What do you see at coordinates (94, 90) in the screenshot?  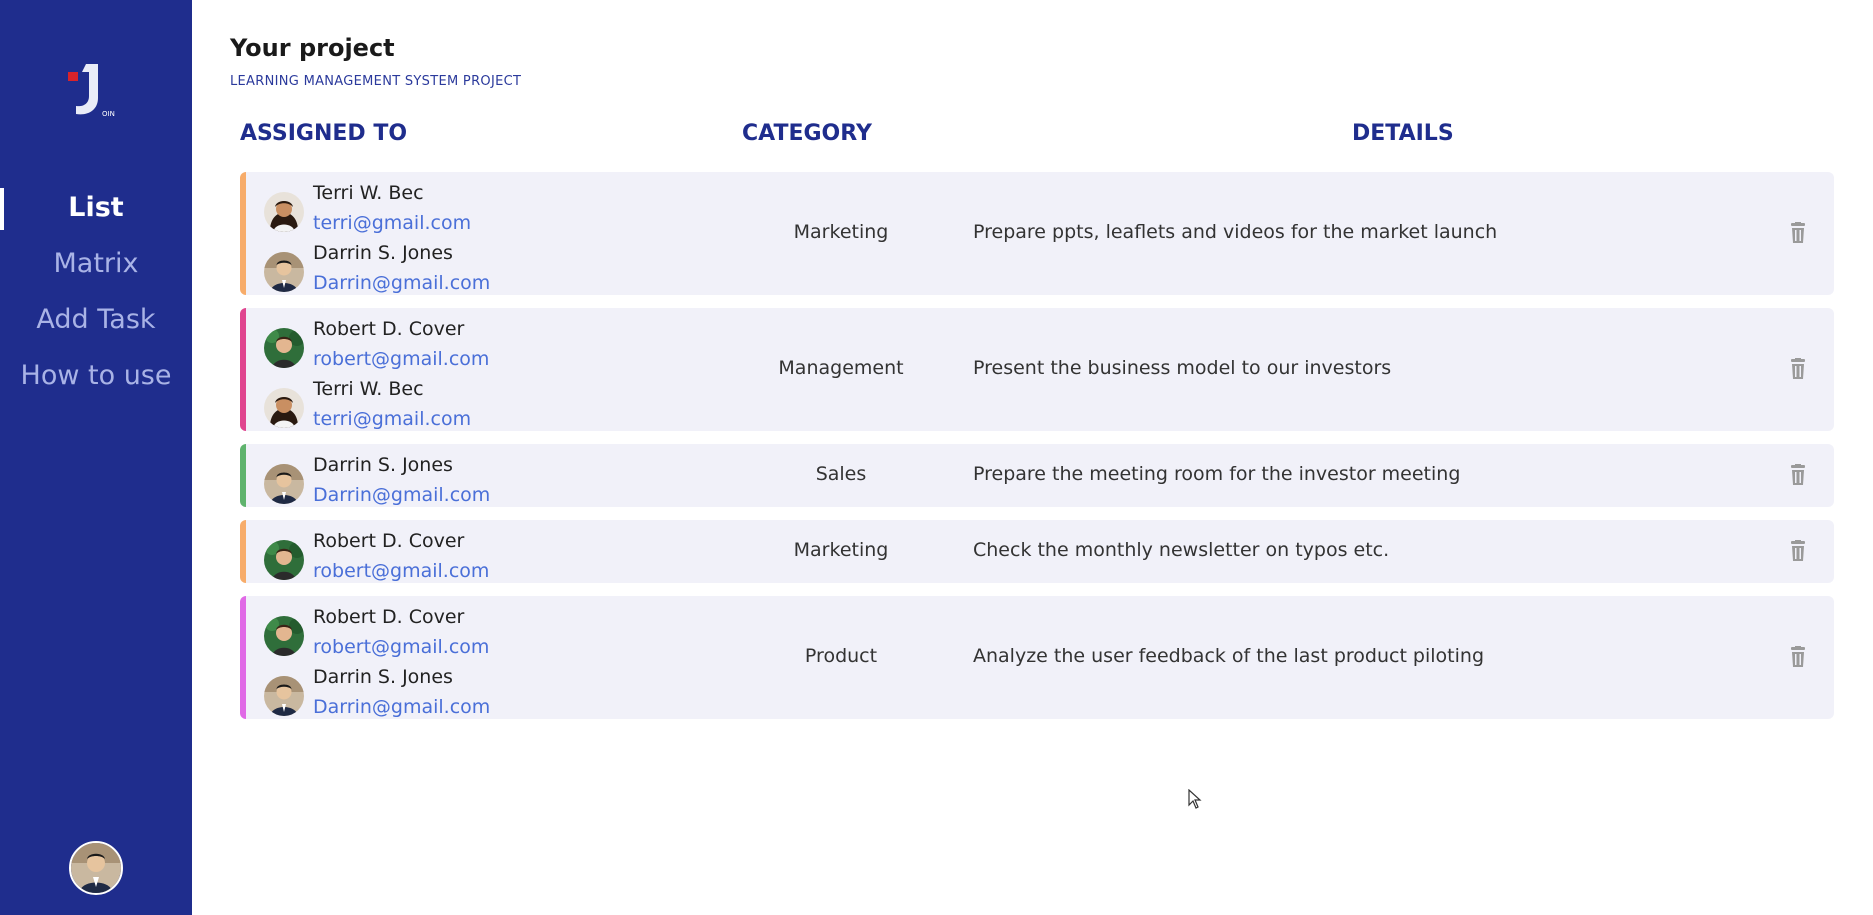 I see `join-logo: OIN` at bounding box center [94, 90].